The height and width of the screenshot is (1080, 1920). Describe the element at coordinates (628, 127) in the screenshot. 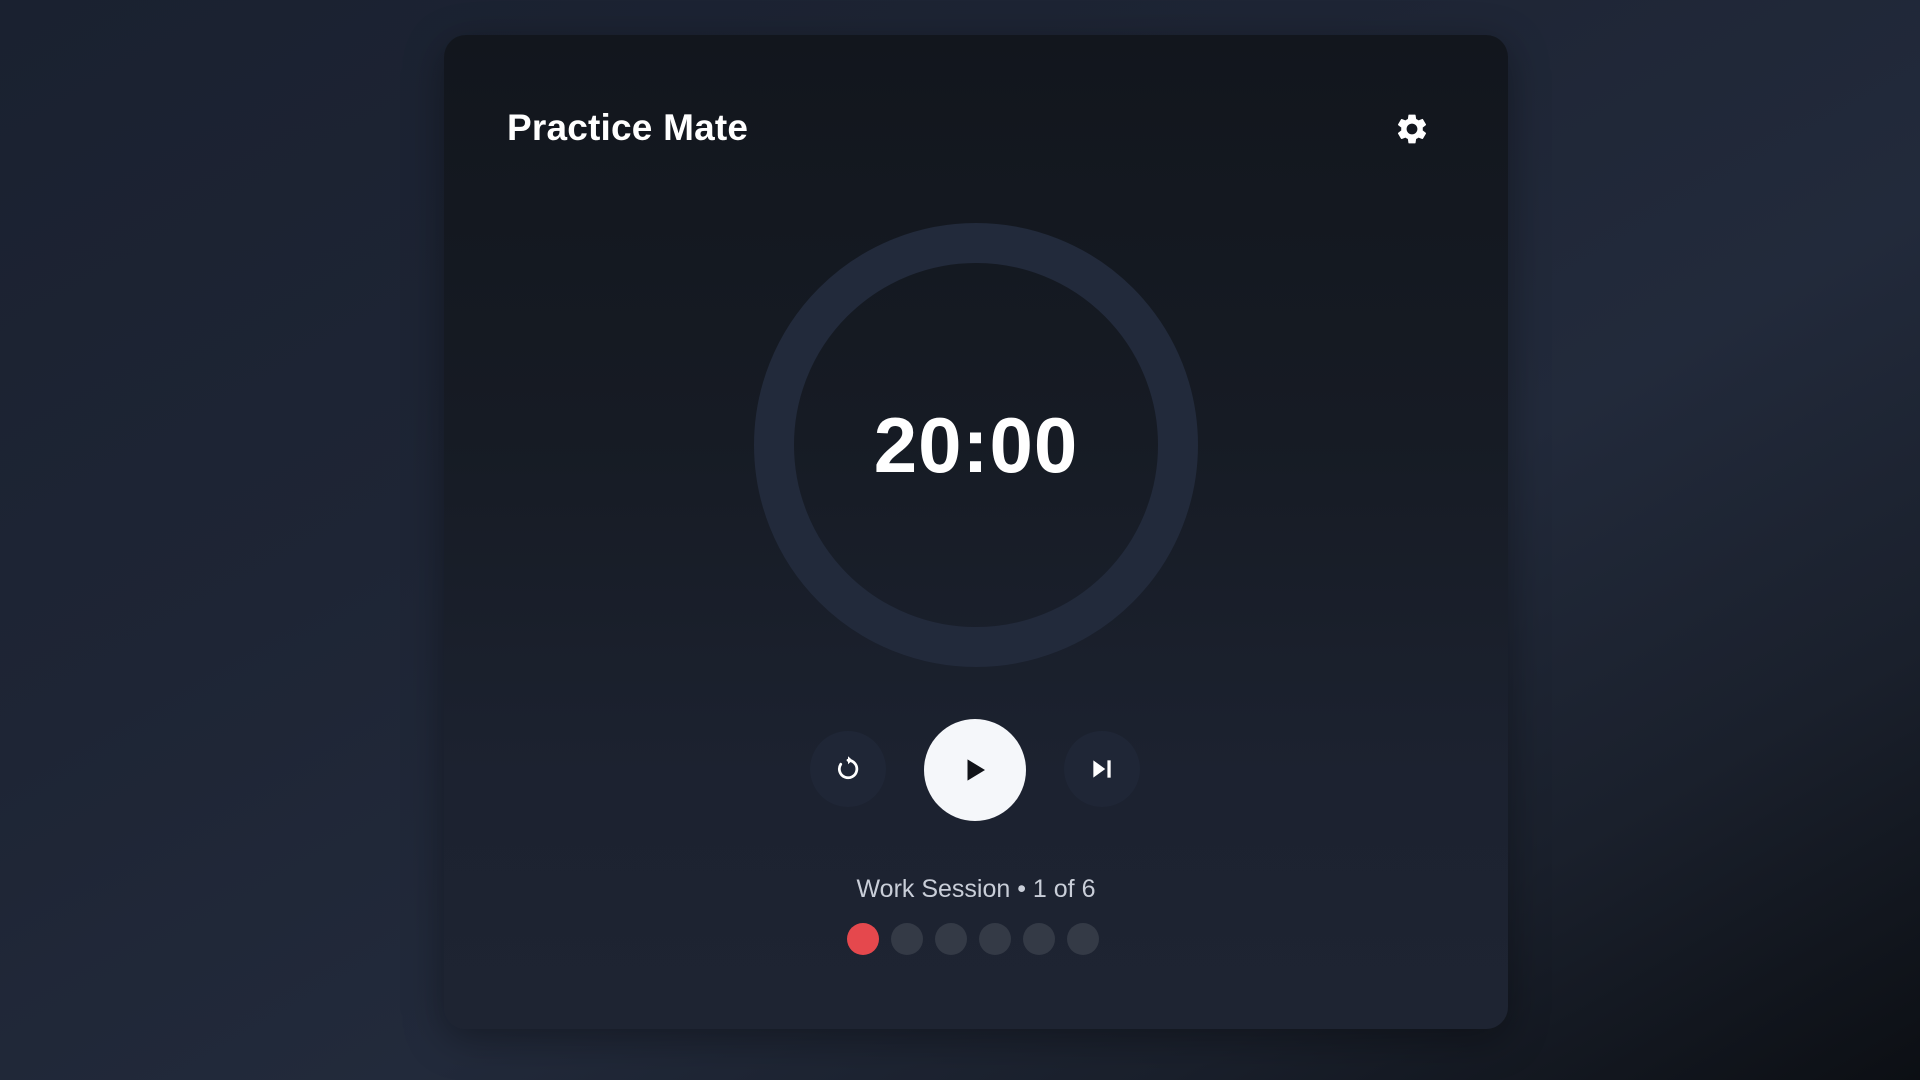

I see `app-title: Practice Mate` at that location.